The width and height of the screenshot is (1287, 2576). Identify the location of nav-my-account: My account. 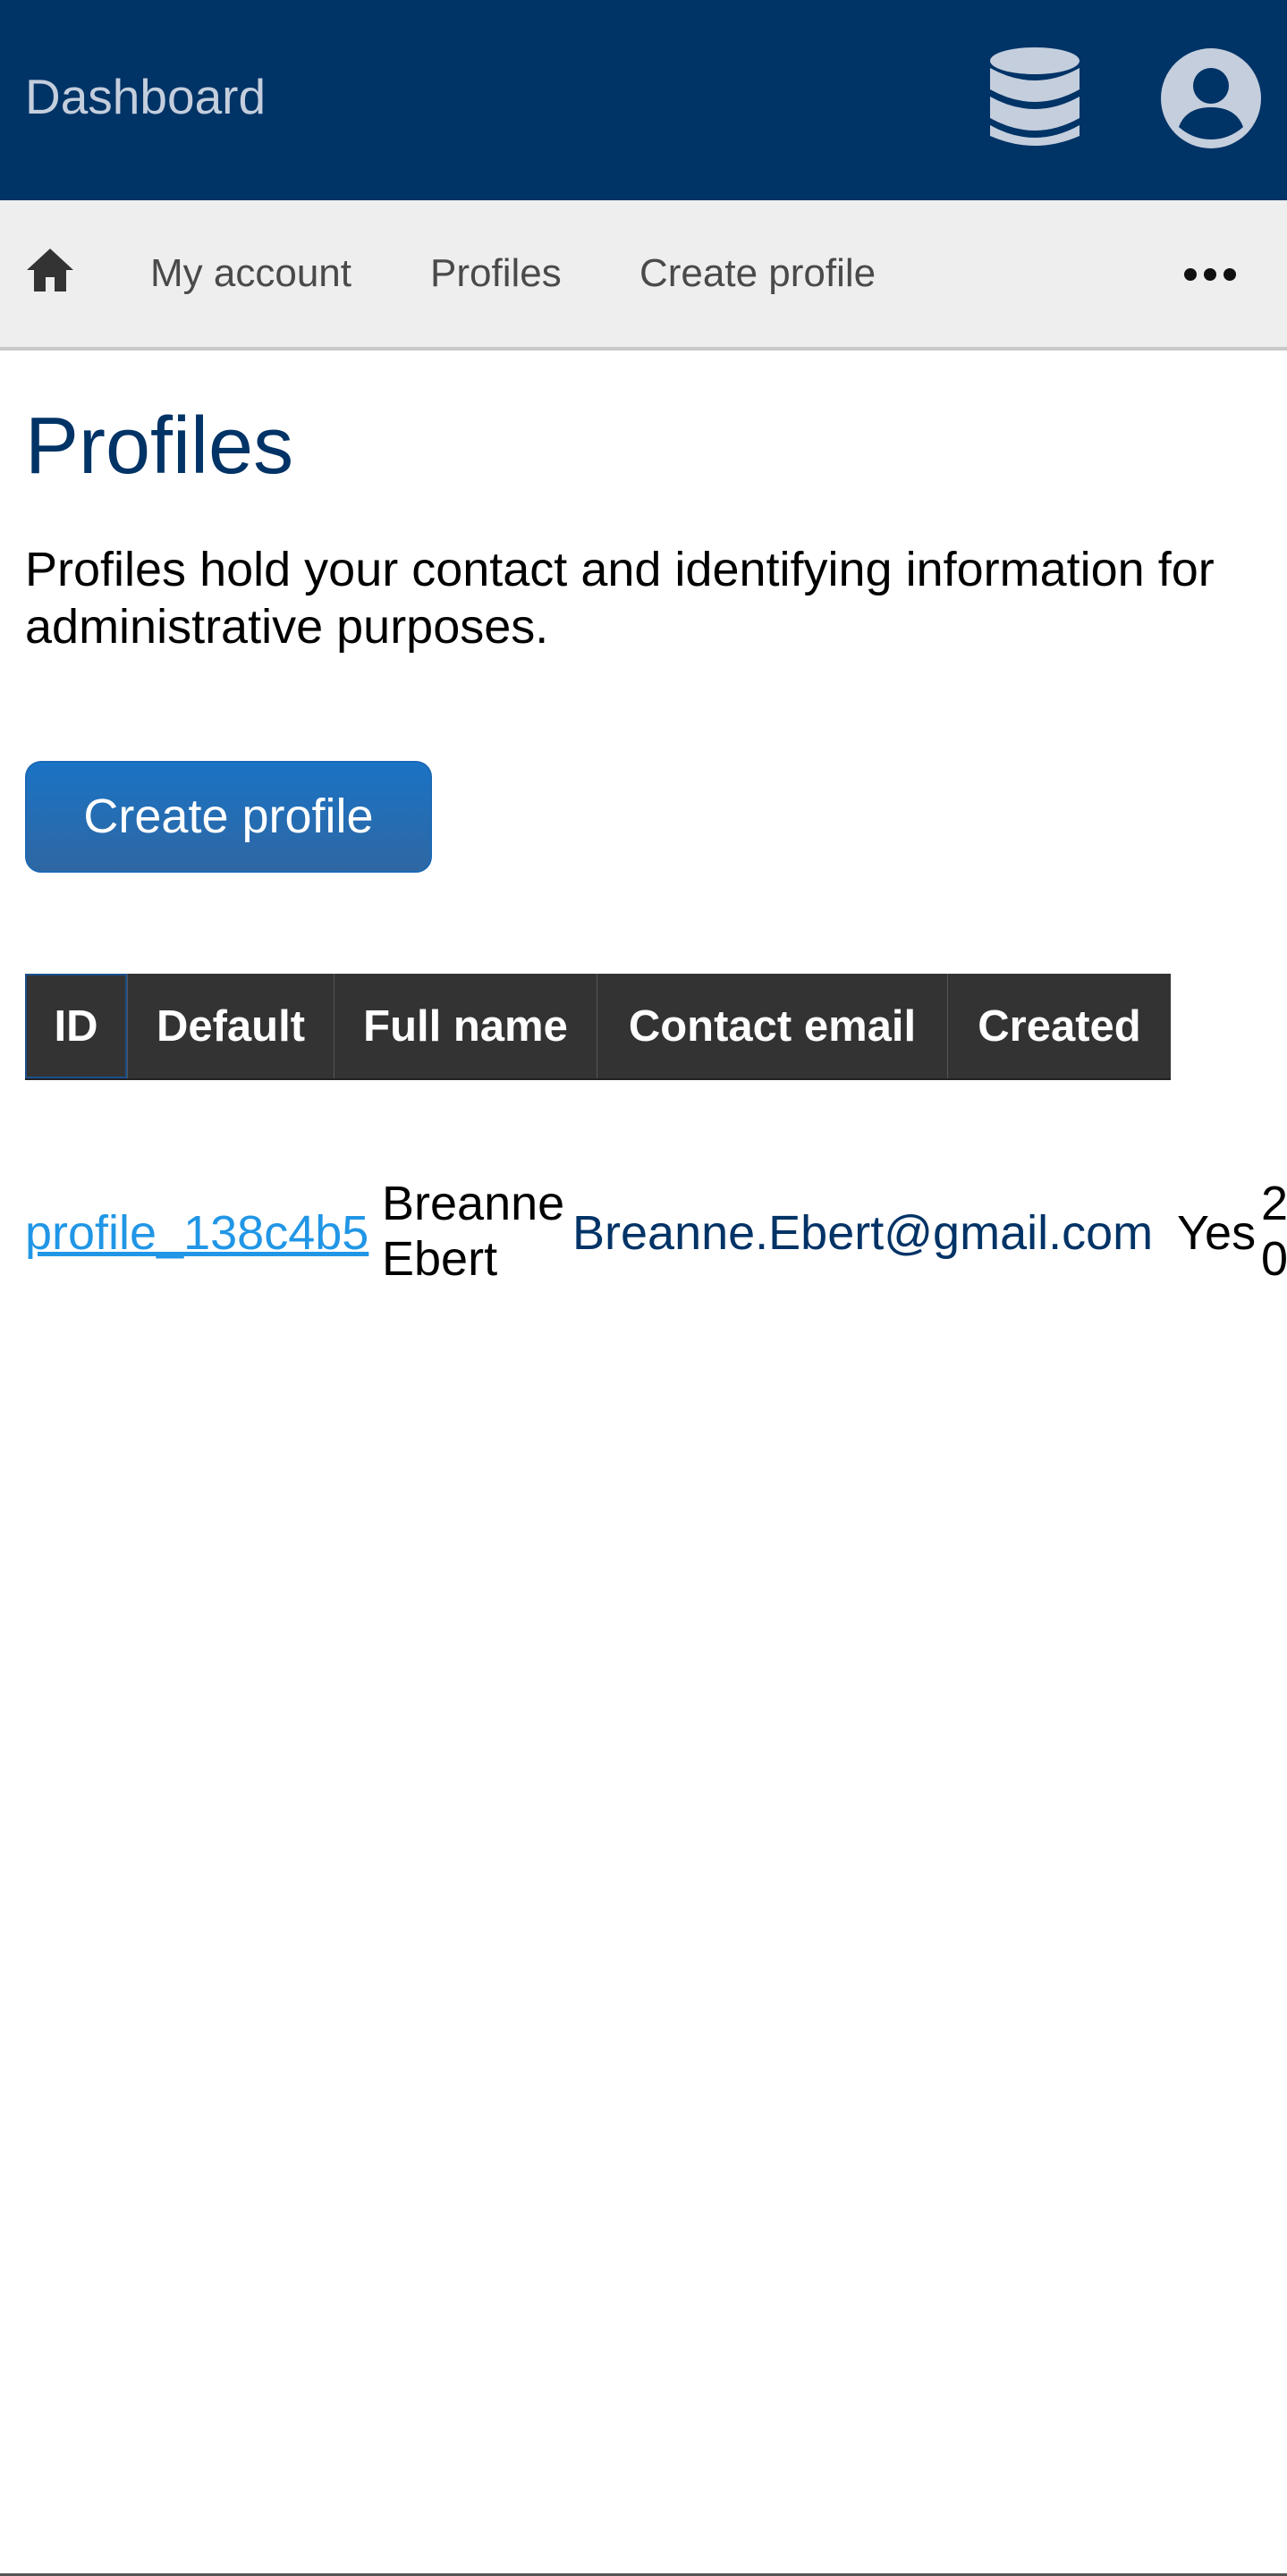
(250, 273).